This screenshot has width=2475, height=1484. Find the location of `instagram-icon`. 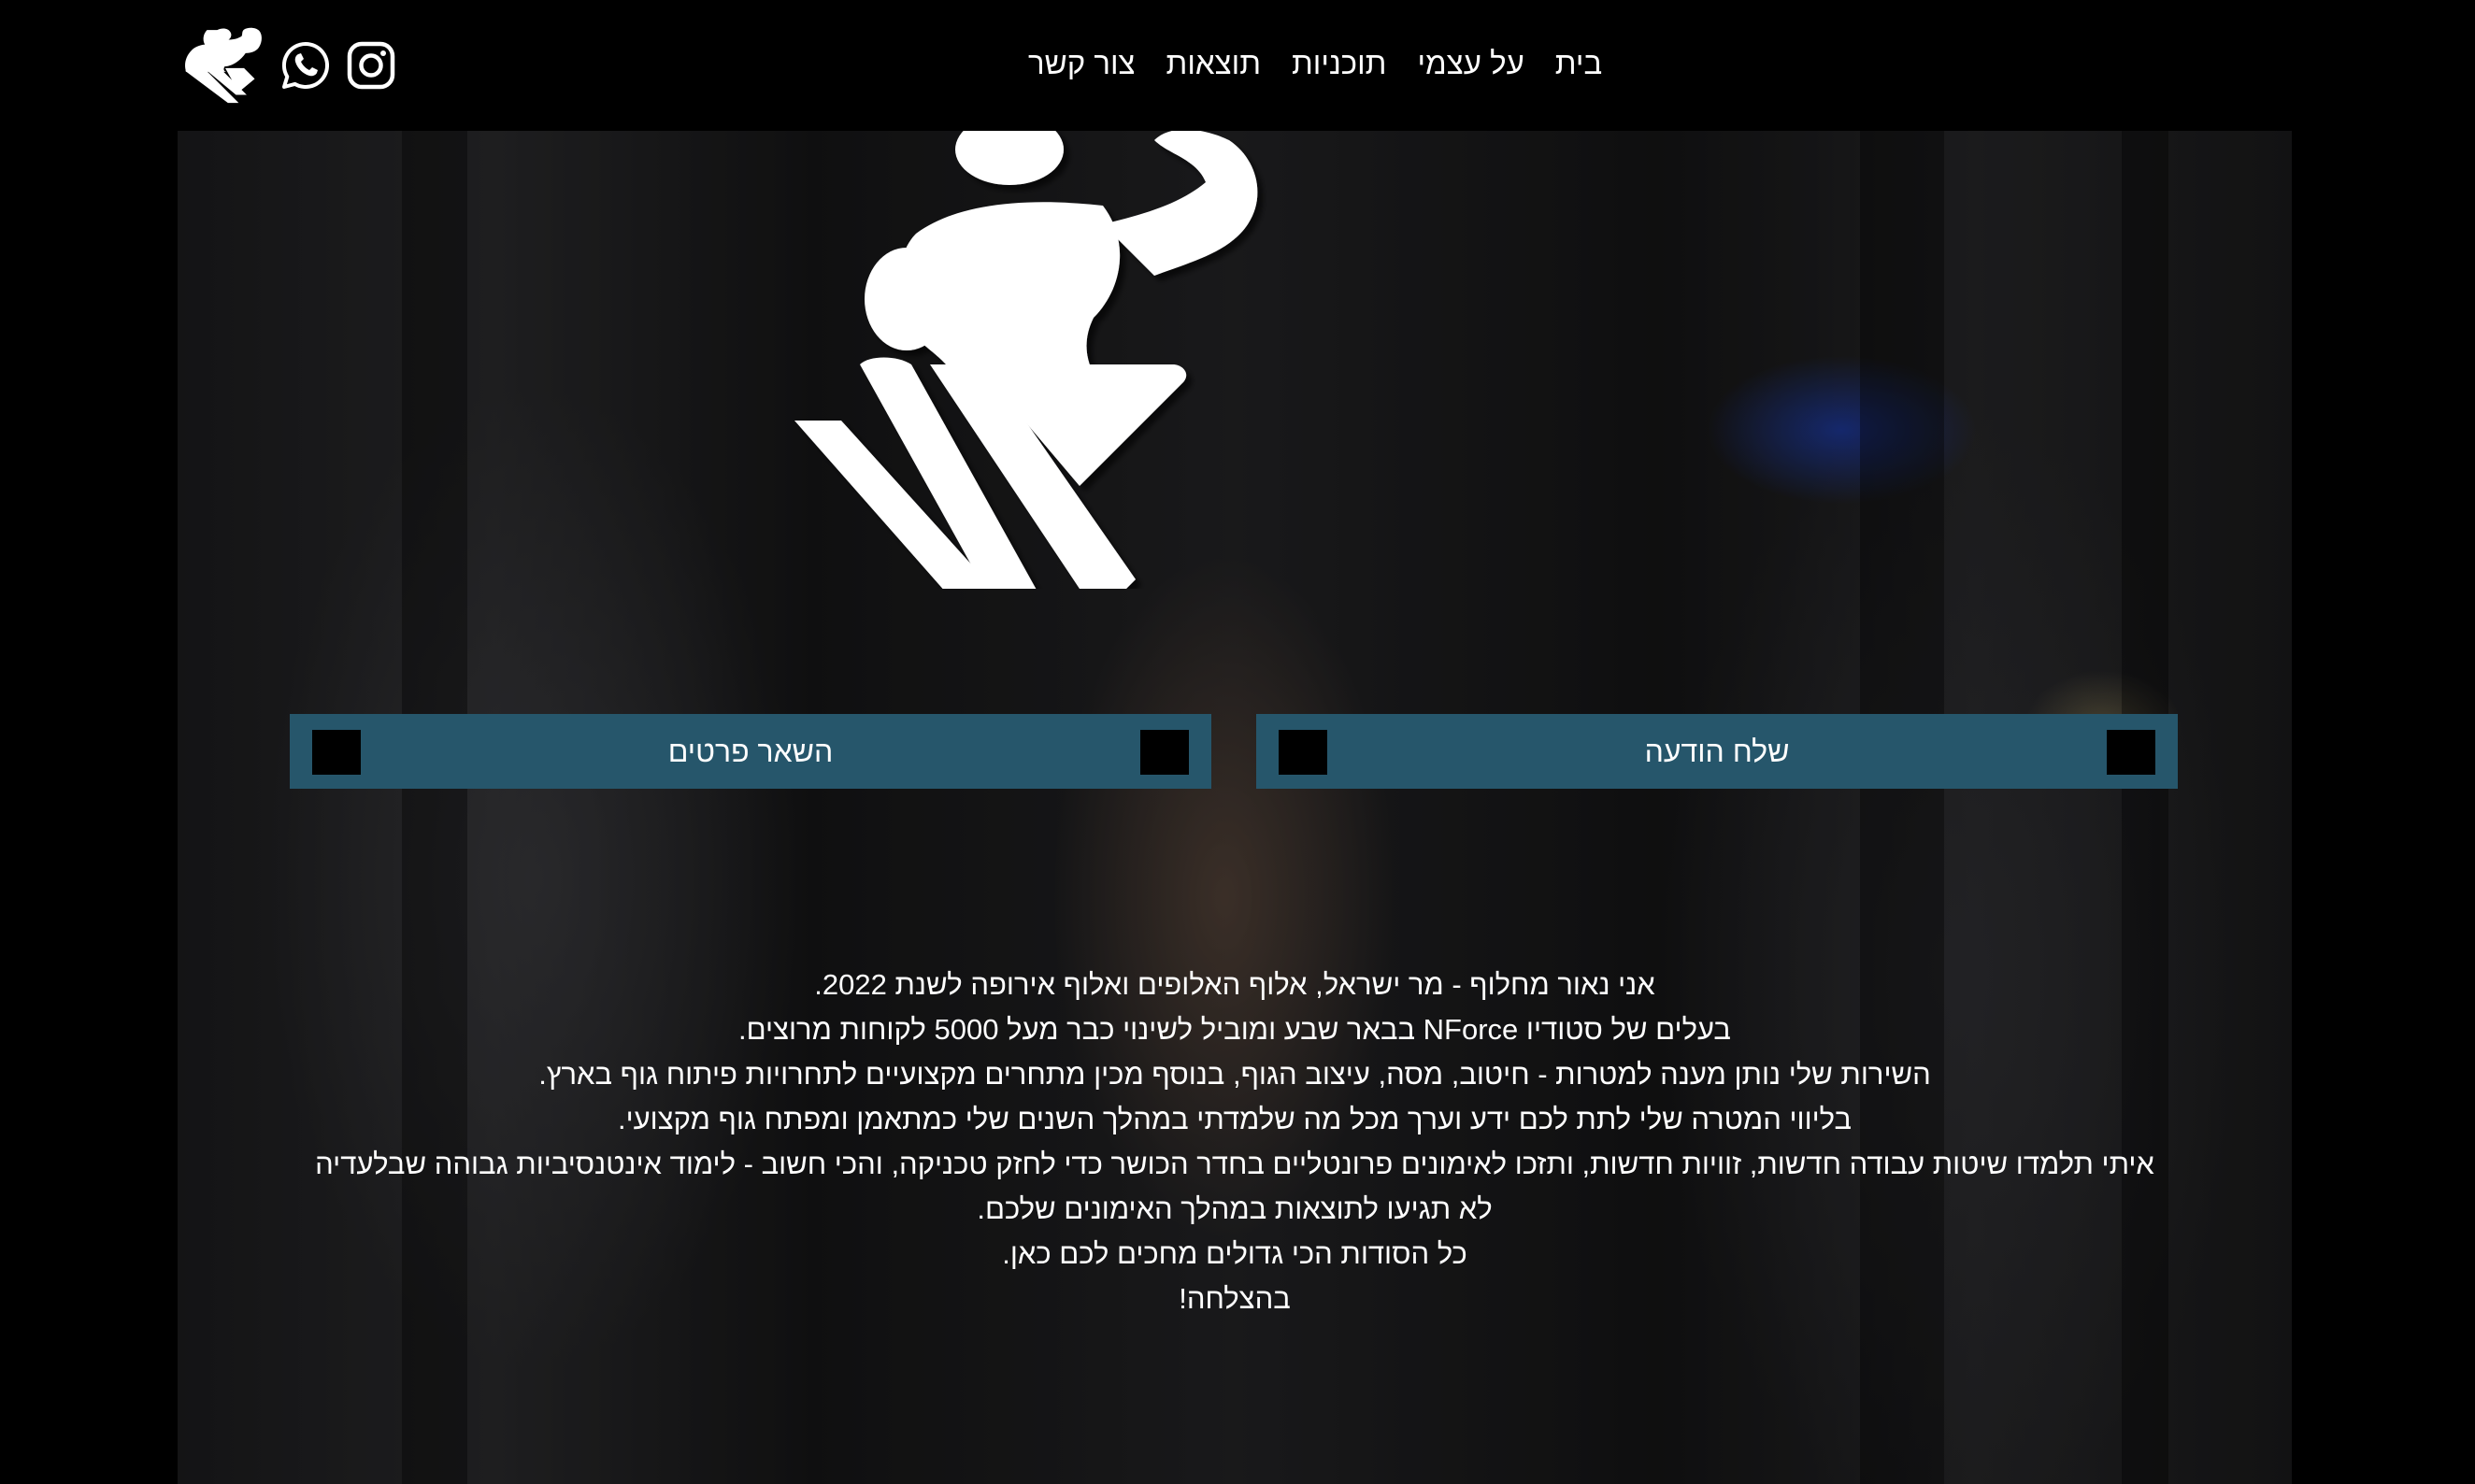

instagram-icon is located at coordinates (371, 65).